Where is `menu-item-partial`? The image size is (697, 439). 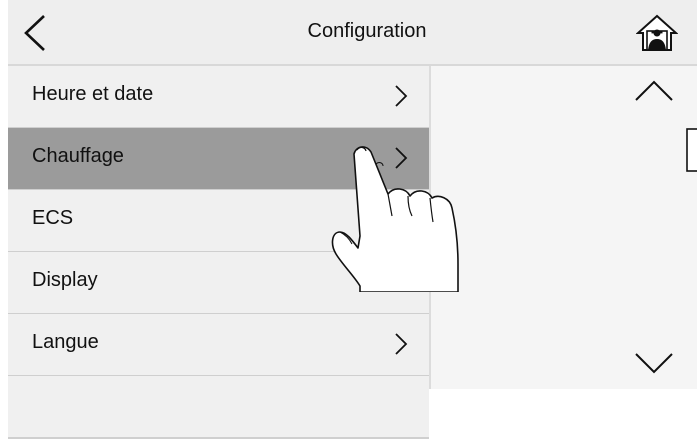
menu-item-partial is located at coordinates (218, 407).